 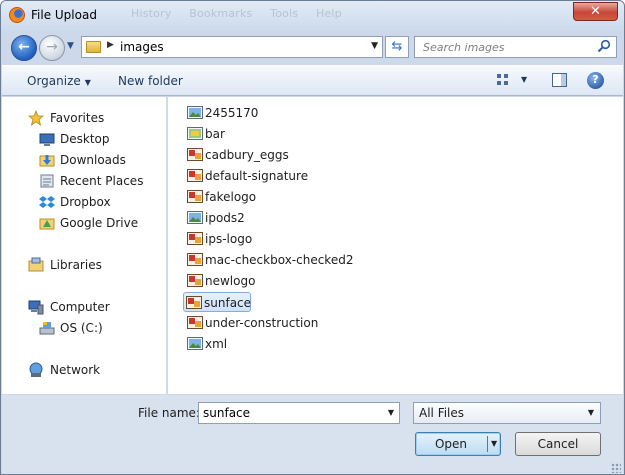 What do you see at coordinates (47, 328) in the screenshot?
I see `hard-drive-icon` at bounding box center [47, 328].